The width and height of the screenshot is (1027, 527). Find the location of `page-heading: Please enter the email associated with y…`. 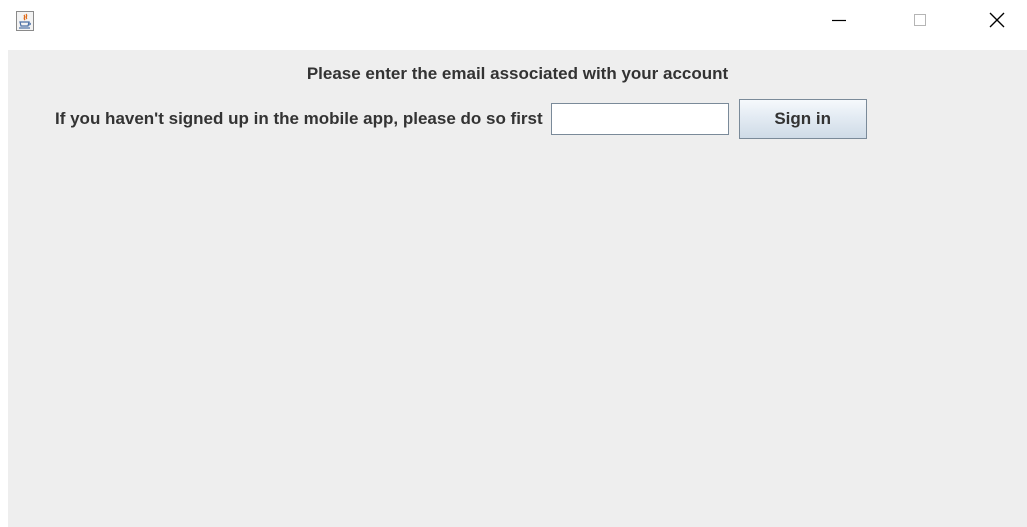

page-heading: Please enter the email associated with y… is located at coordinates (517, 73).